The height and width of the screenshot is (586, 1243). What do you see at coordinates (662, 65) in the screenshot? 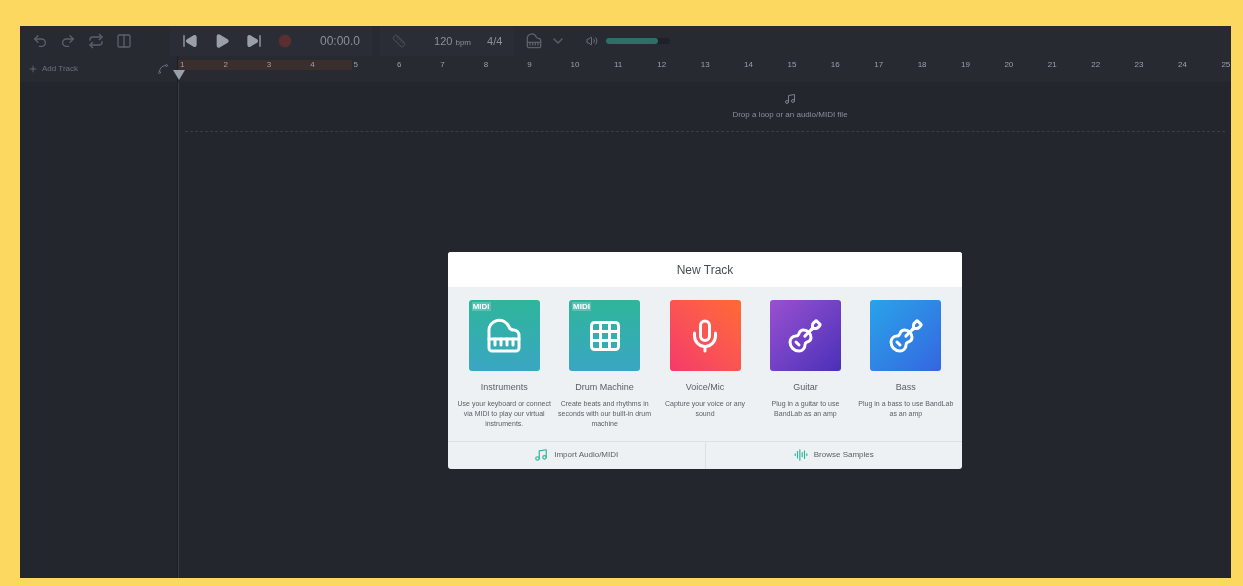
I see `bar-number: 12` at bounding box center [662, 65].